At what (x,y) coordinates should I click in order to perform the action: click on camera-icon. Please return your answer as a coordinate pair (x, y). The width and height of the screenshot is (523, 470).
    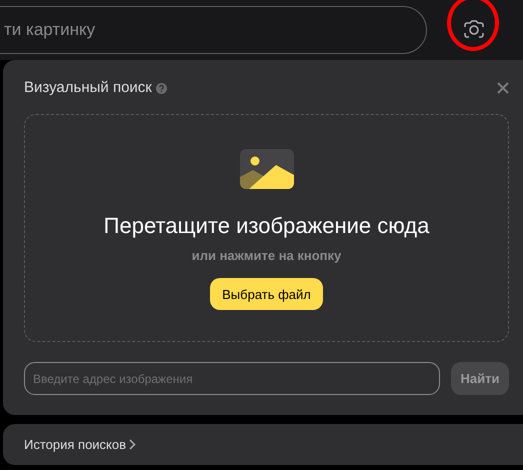
    Looking at the image, I should click on (474, 30).